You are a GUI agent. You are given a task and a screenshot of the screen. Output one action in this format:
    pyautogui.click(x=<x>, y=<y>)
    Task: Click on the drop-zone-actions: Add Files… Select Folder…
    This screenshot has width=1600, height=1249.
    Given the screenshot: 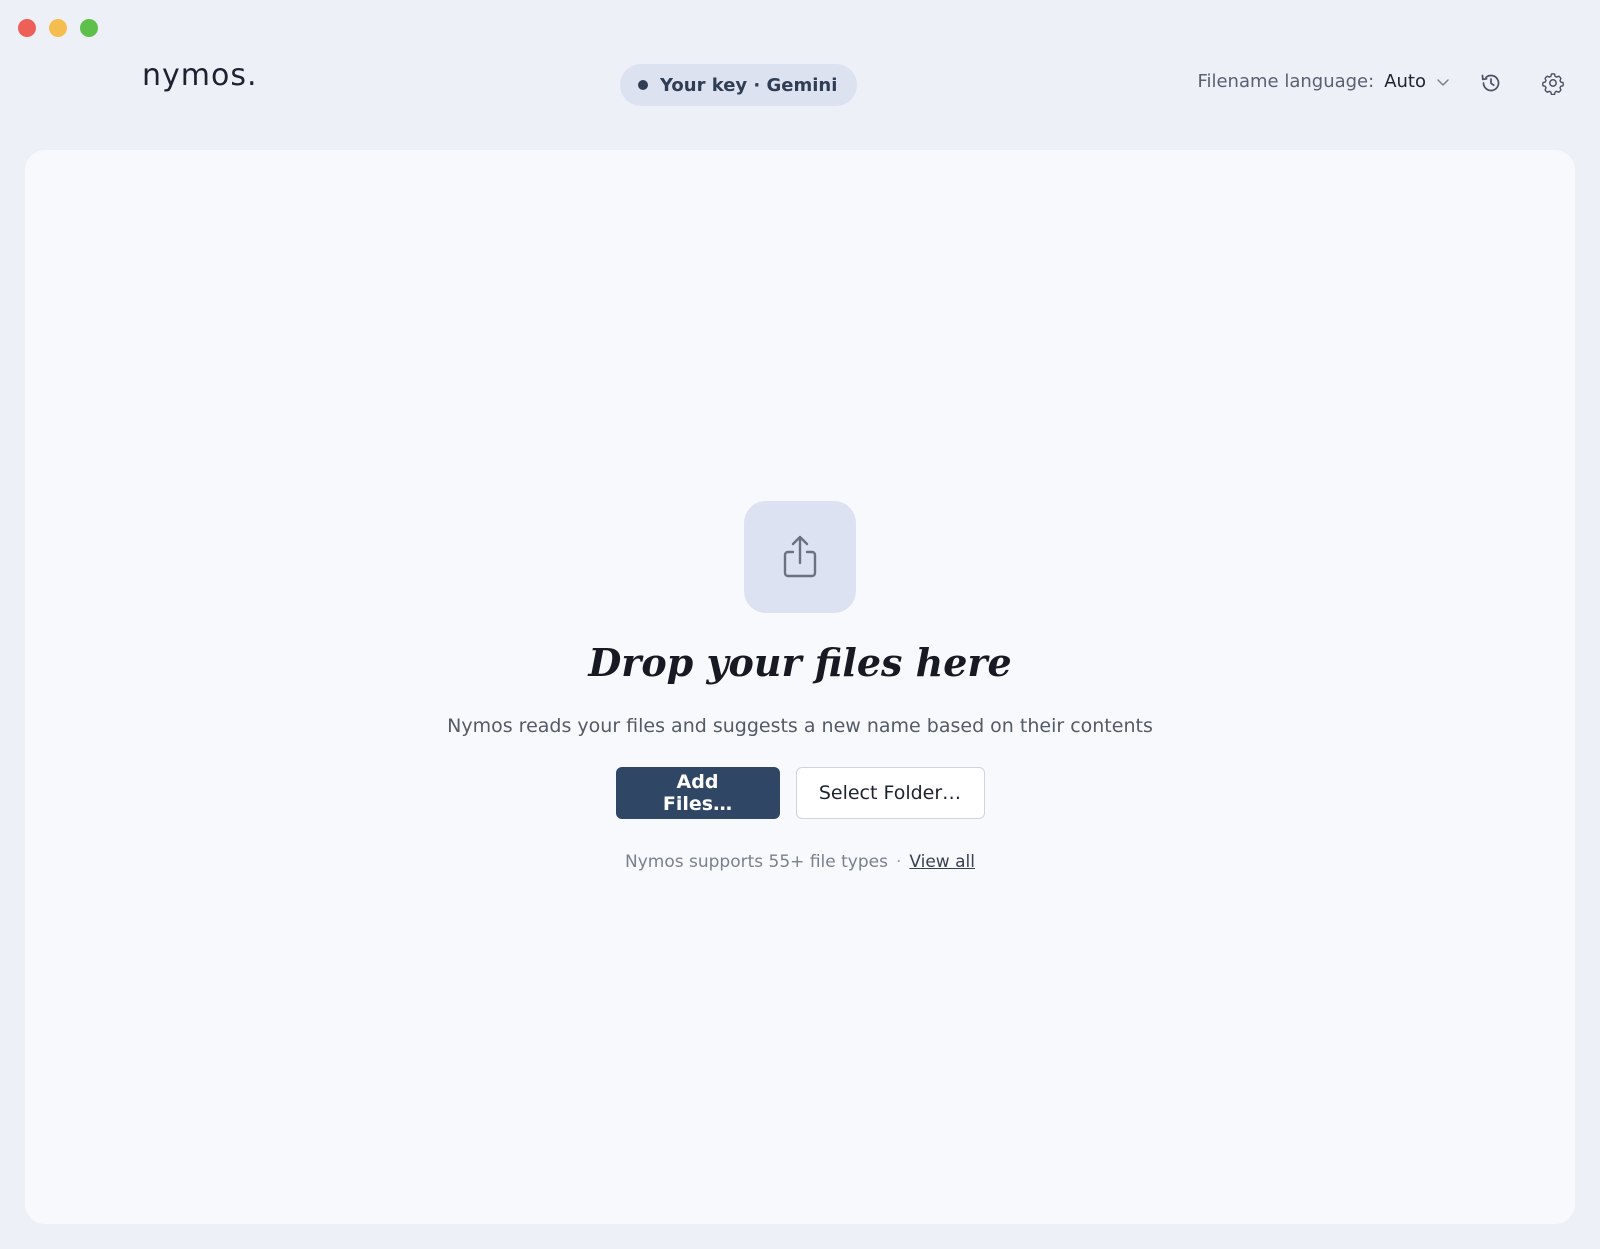 What is the action you would take?
    pyautogui.click(x=800, y=793)
    